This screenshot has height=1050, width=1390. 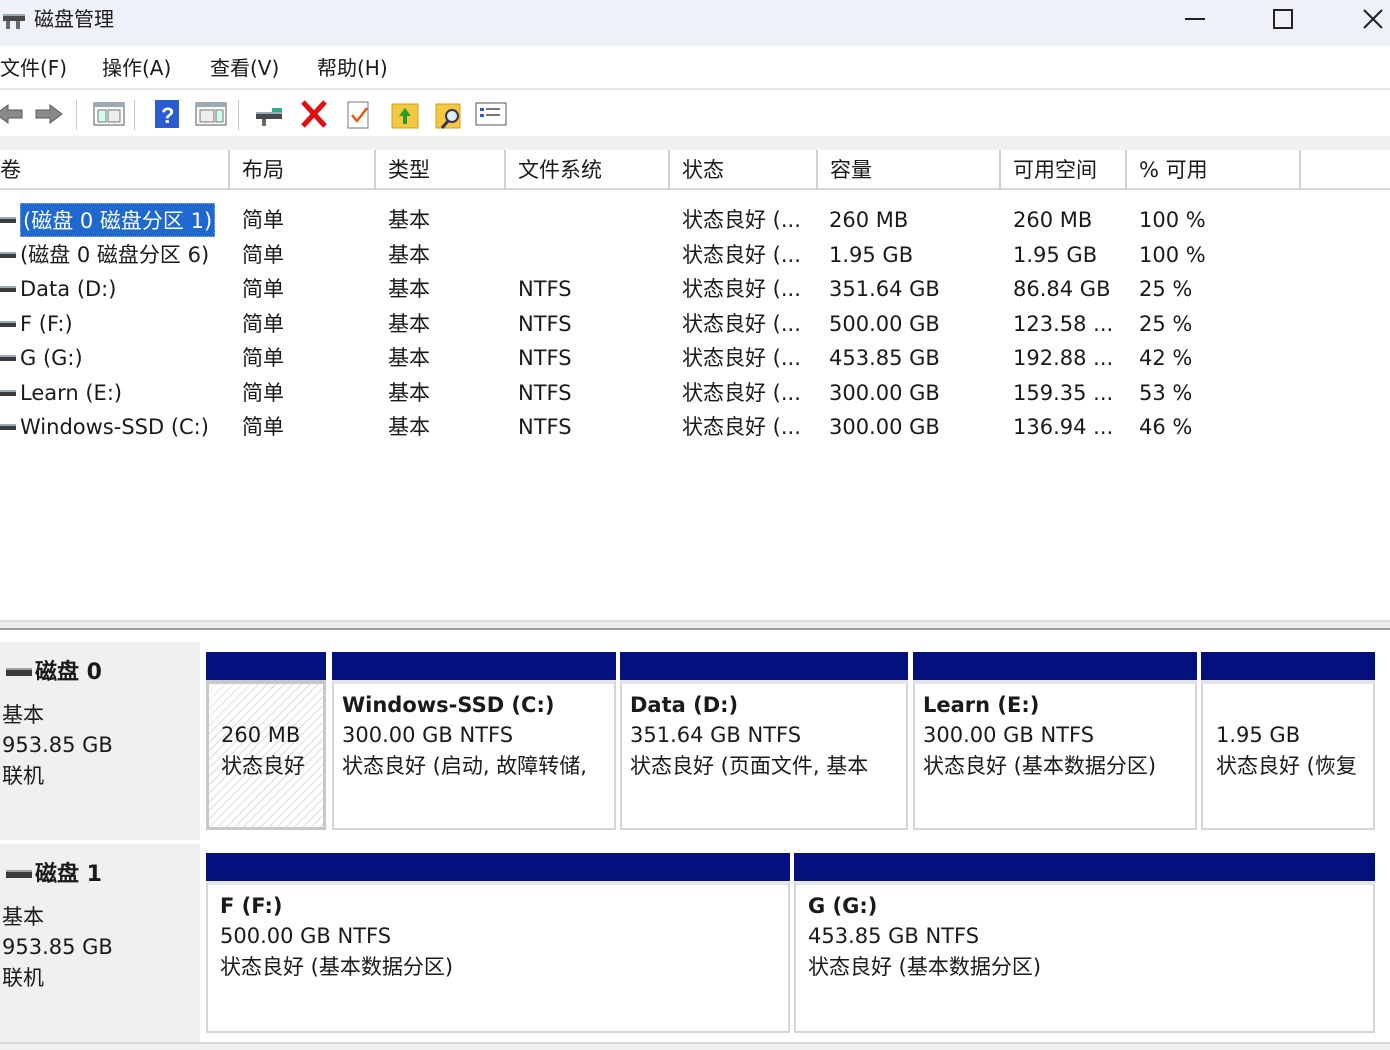 What do you see at coordinates (57, 745) in the screenshot?
I see `disk-size: 953.85 GB` at bounding box center [57, 745].